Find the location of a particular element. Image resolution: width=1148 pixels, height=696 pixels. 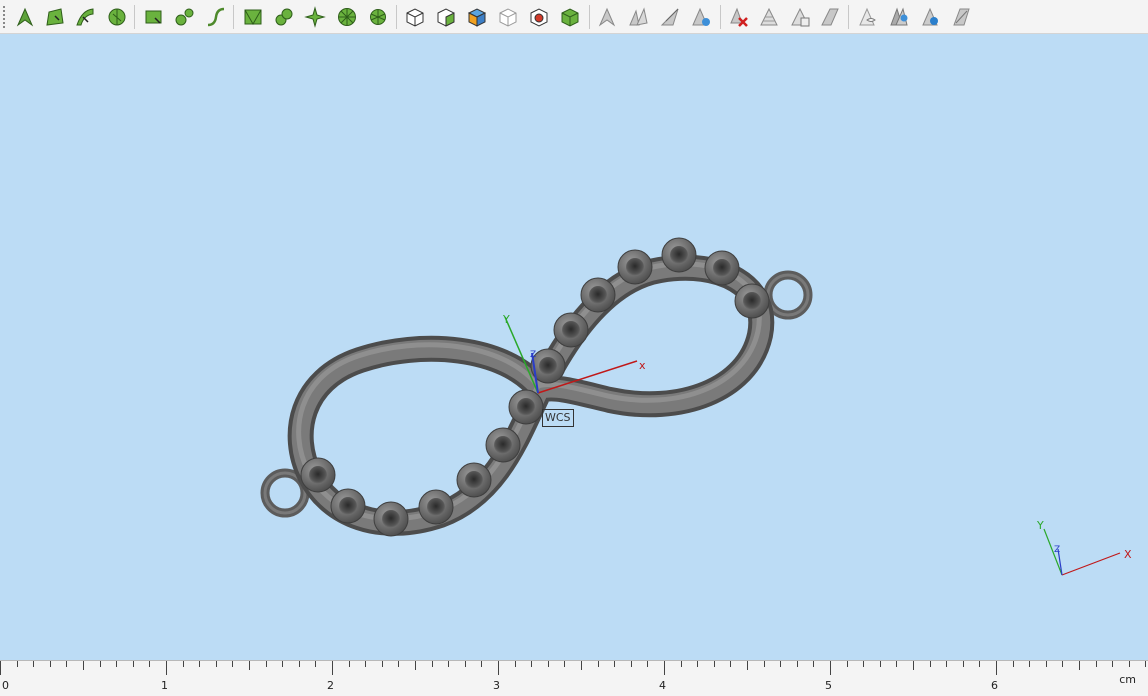

ruler-label-0: 0 is located at coordinates (5, 685).